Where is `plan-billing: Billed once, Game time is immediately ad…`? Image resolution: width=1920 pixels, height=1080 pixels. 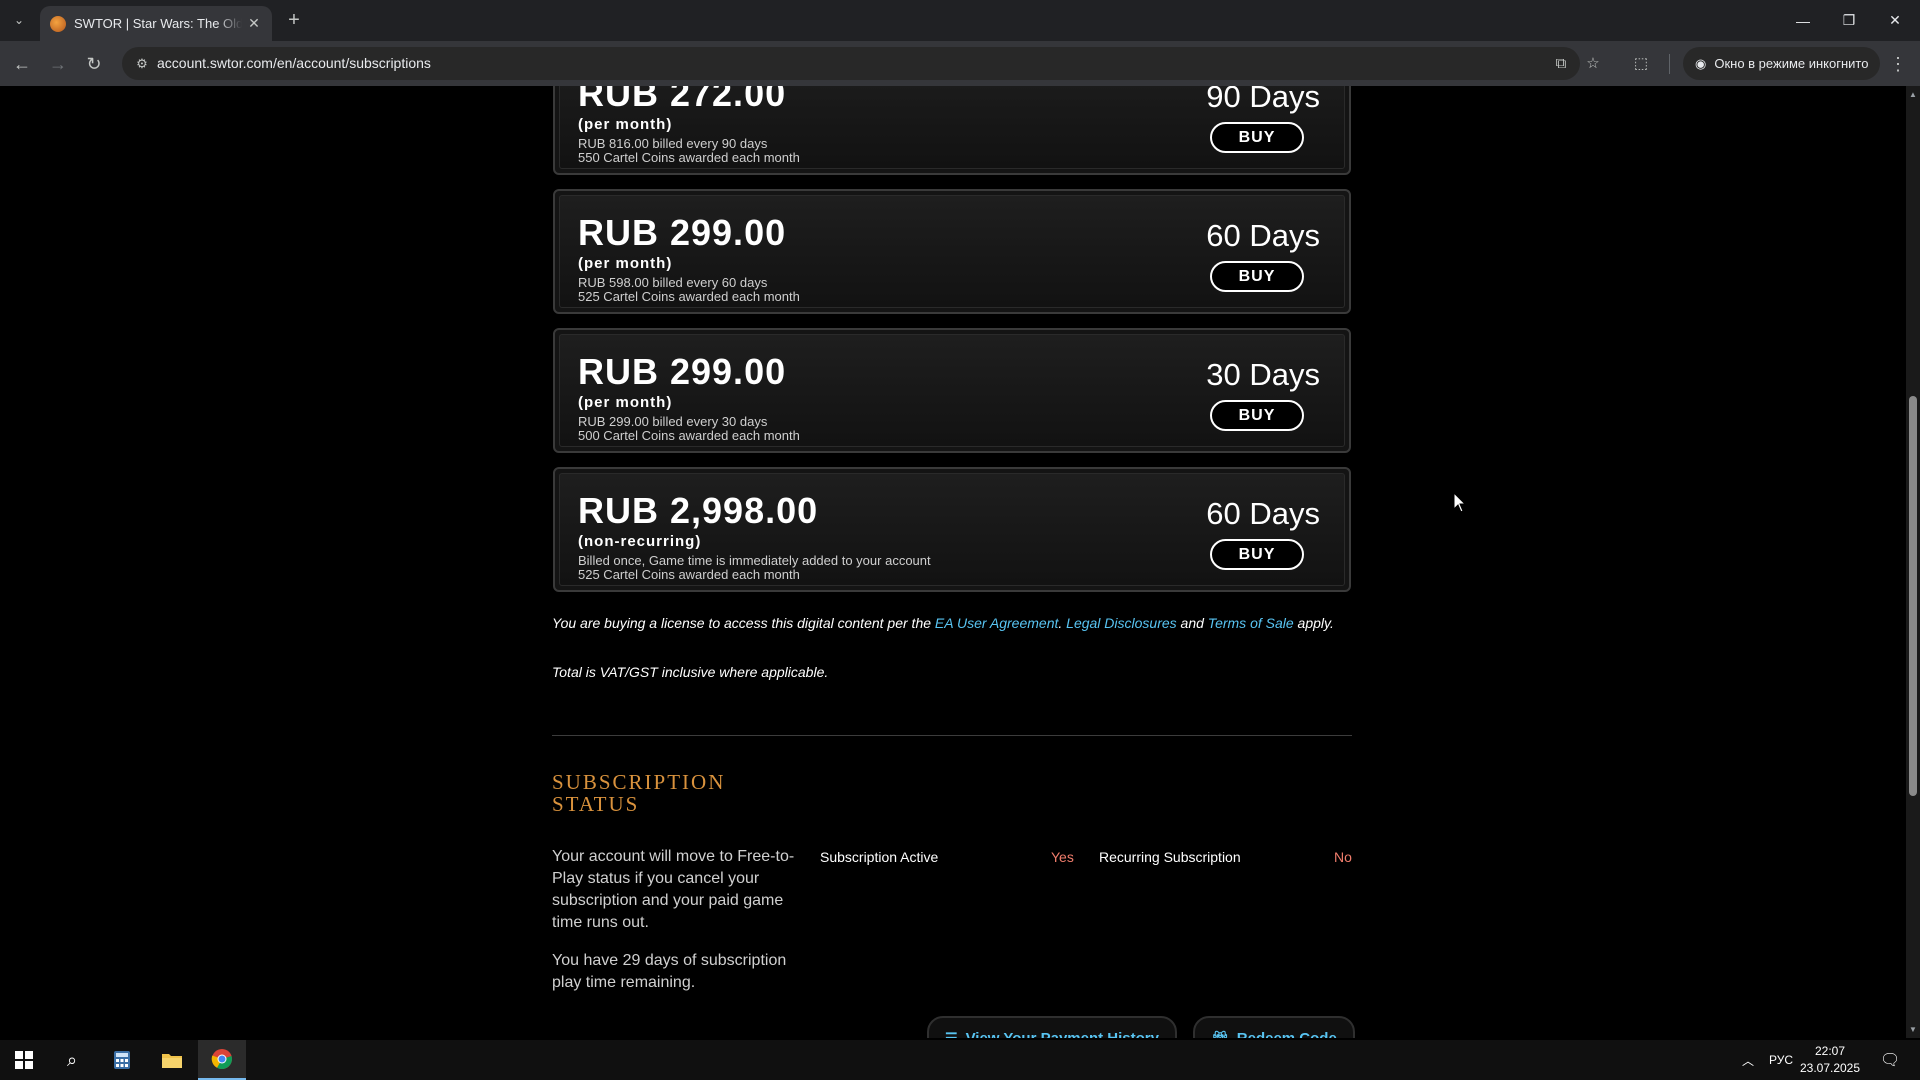 plan-billing: Billed once, Game time is immediately ad… is located at coordinates (754, 560).